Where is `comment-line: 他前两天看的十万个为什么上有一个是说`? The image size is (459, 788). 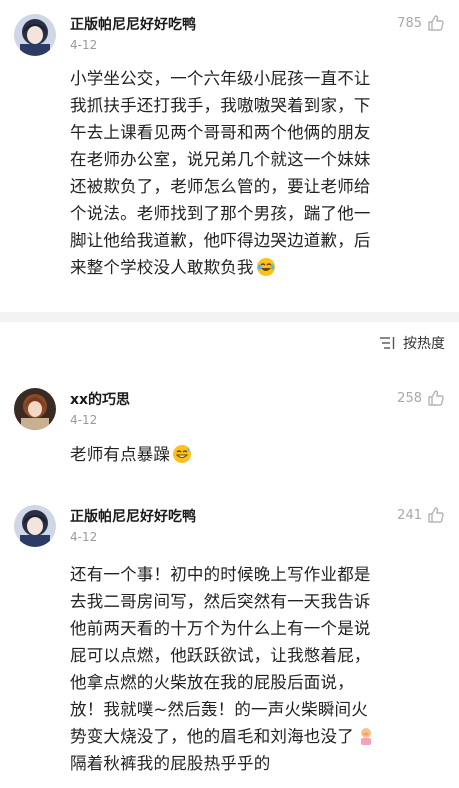
comment-line: 他前两天看的十万个为什么上有一个是说 is located at coordinates (220, 628).